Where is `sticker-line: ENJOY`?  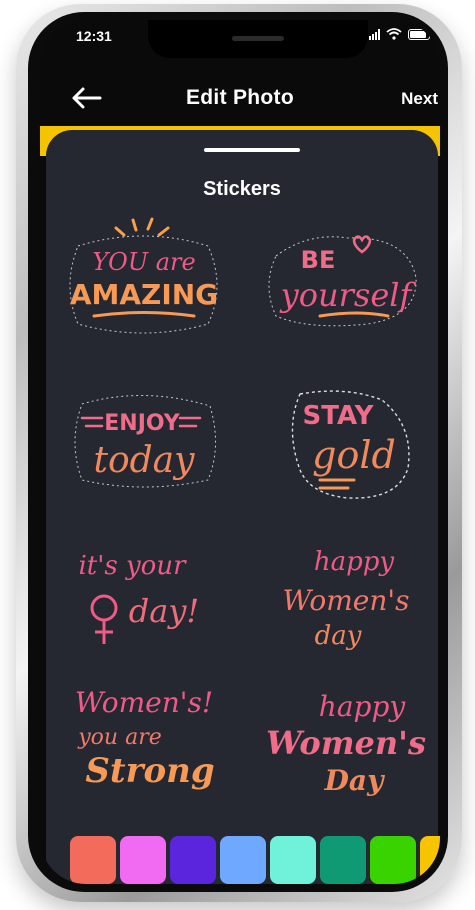 sticker-line: ENJOY is located at coordinates (142, 423).